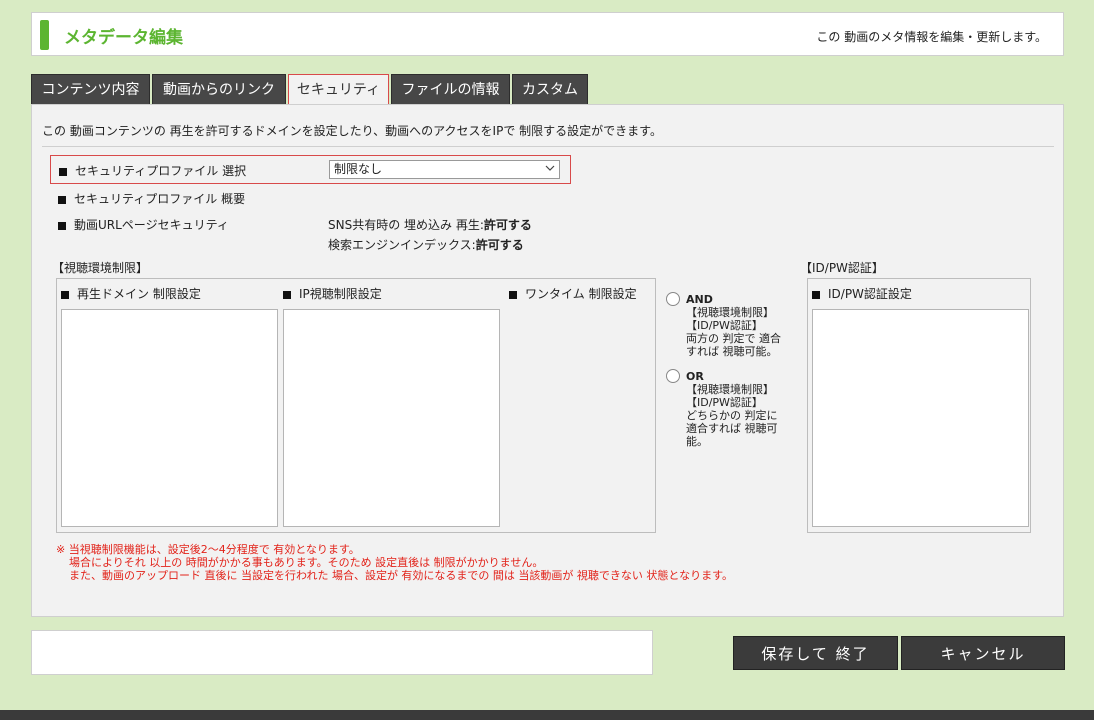  I want to click on page-description: この 動画のメタ情報を編集・更新します。, so click(931, 37).